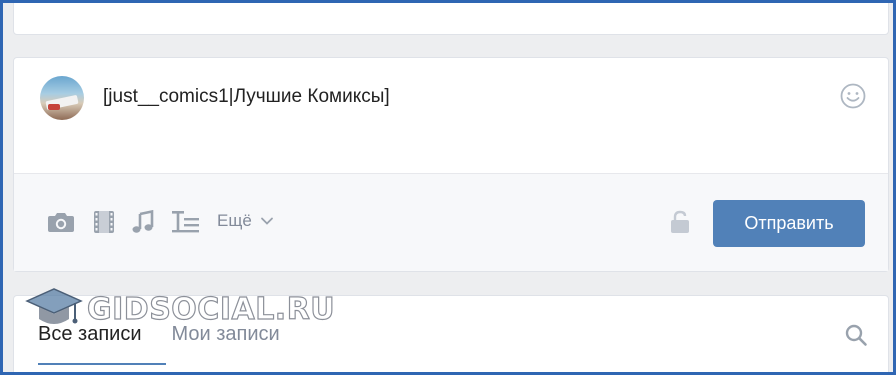 This screenshot has height=375, width=896. I want to click on camera-icon, so click(61, 222).